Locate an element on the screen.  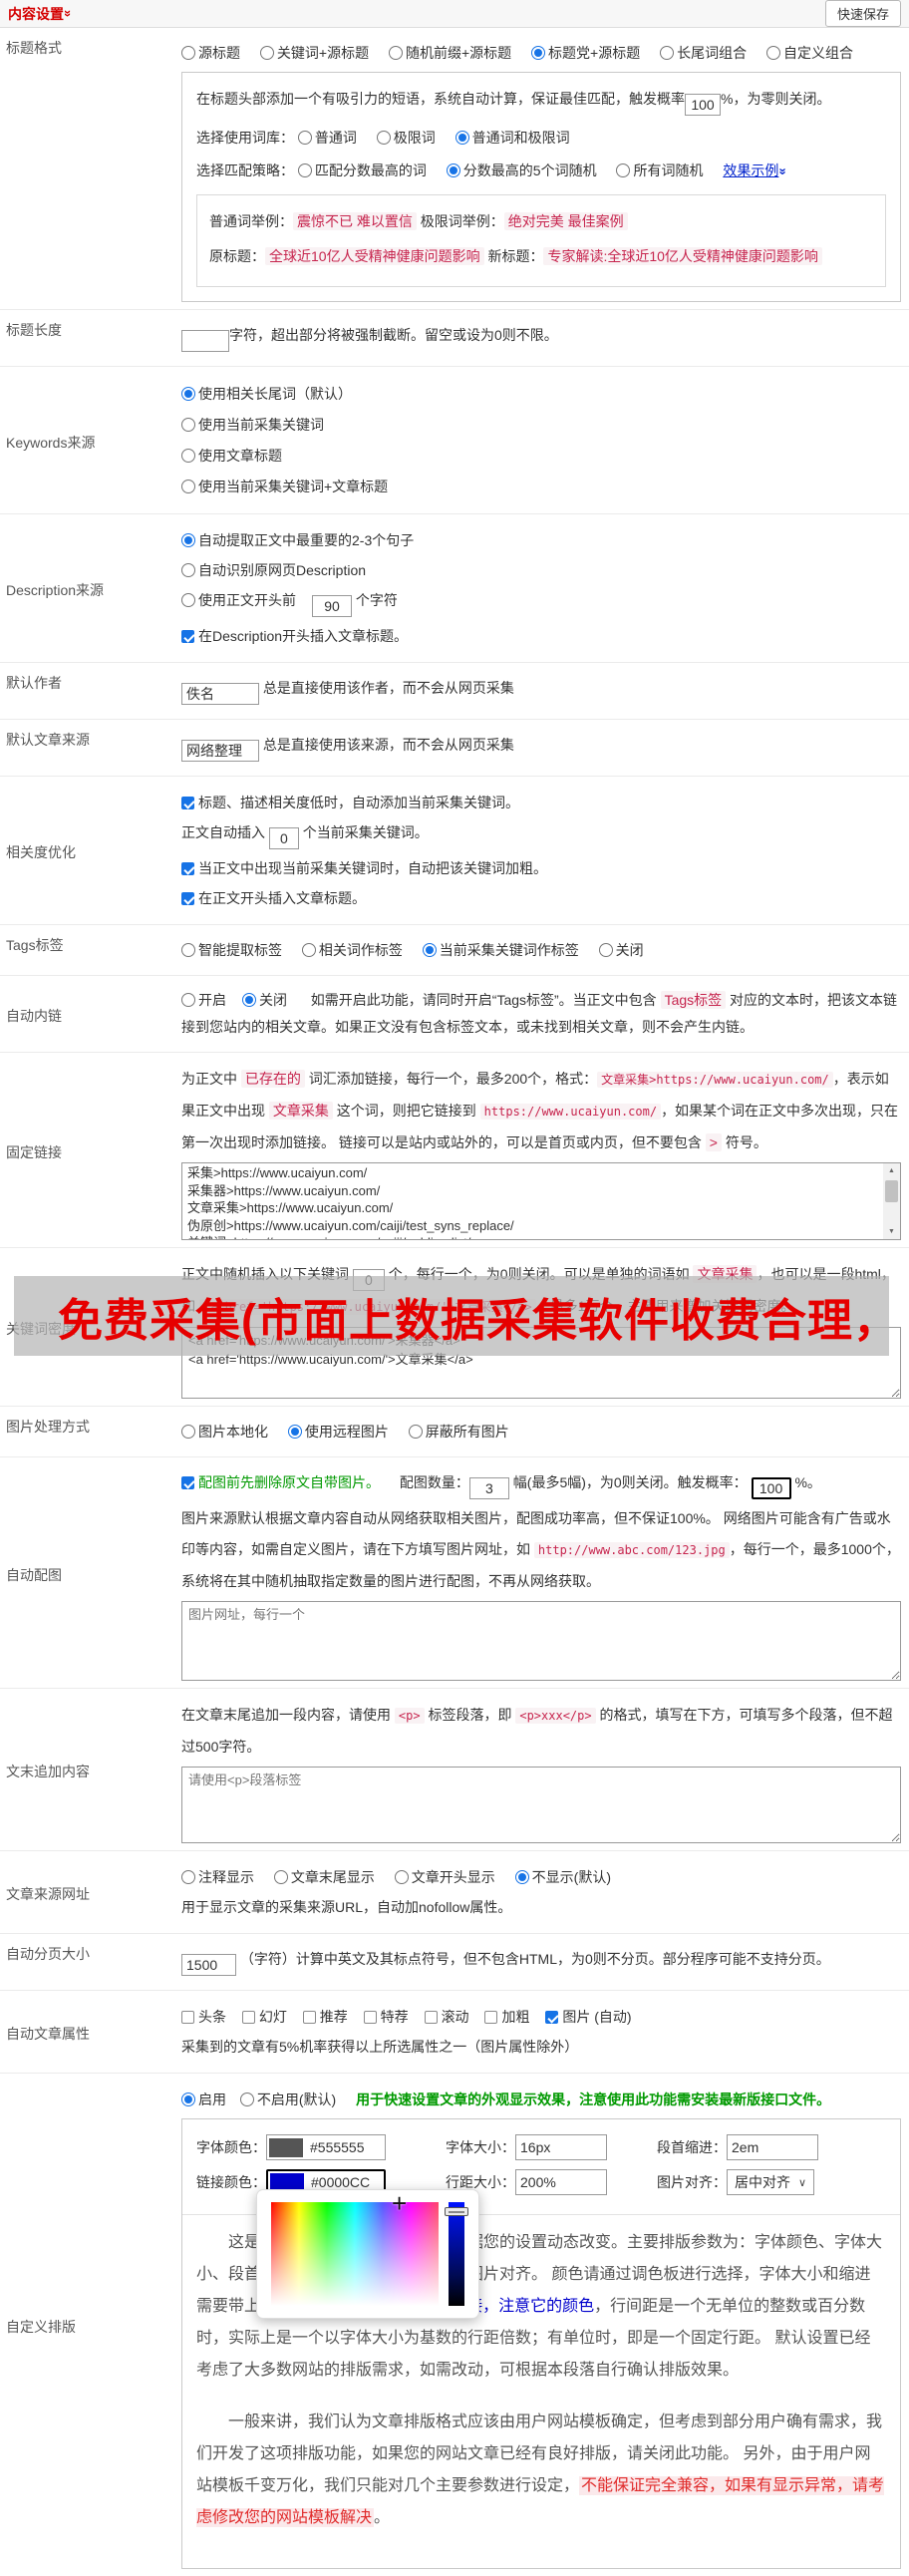
slider-handle is located at coordinates (456, 2211).